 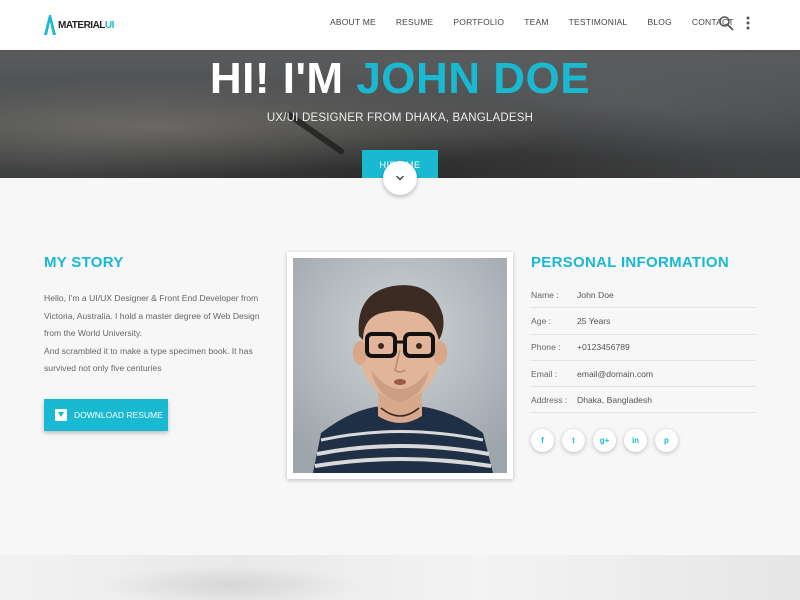 I want to click on personal-information-heading: PERSONAL INFORMATION, so click(x=630, y=262).